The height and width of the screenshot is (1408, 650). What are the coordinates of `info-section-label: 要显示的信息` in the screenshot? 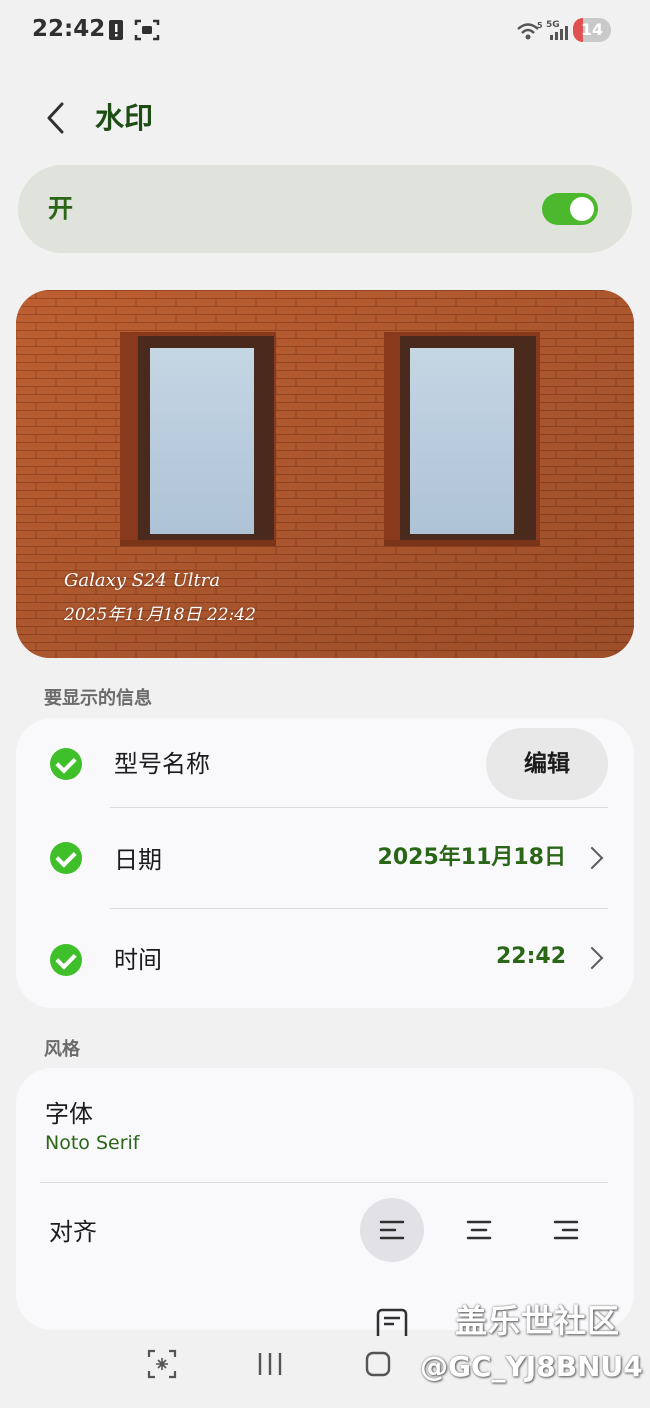 It's located at (98, 698).